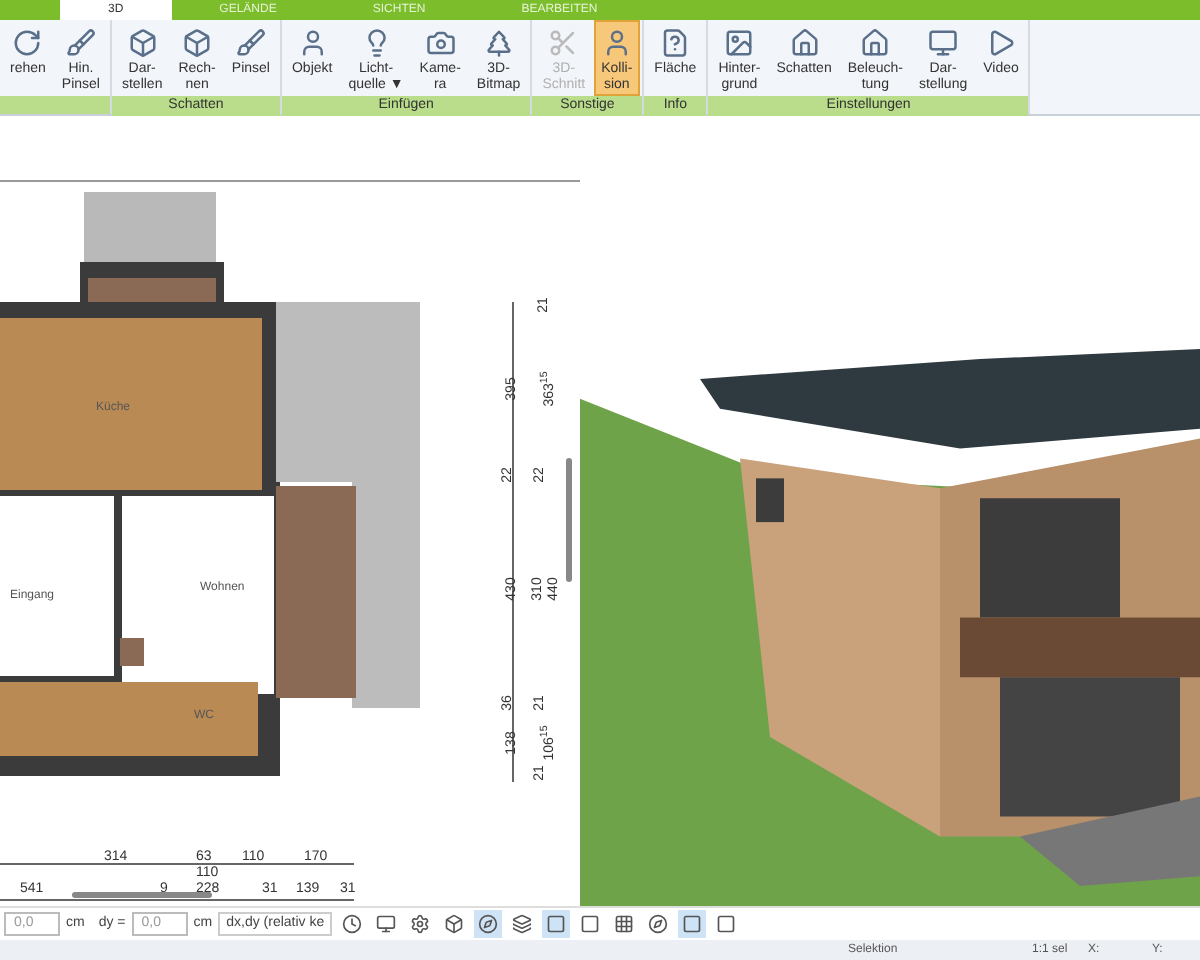 The height and width of the screenshot is (960, 1200). What do you see at coordinates (142, 895) in the screenshot?
I see `horizontal-scrollbar` at bounding box center [142, 895].